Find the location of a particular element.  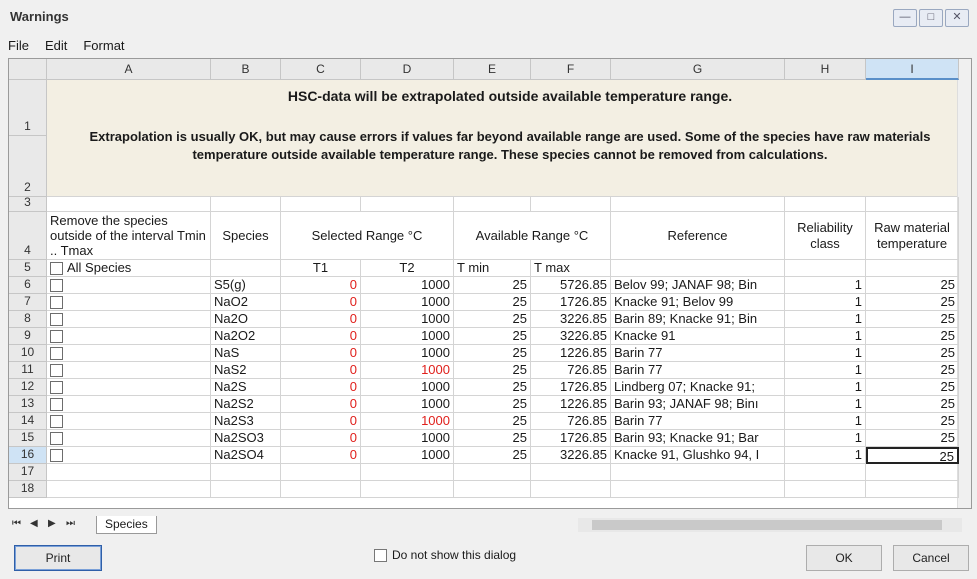

column-header-f: F is located at coordinates (571, 69).